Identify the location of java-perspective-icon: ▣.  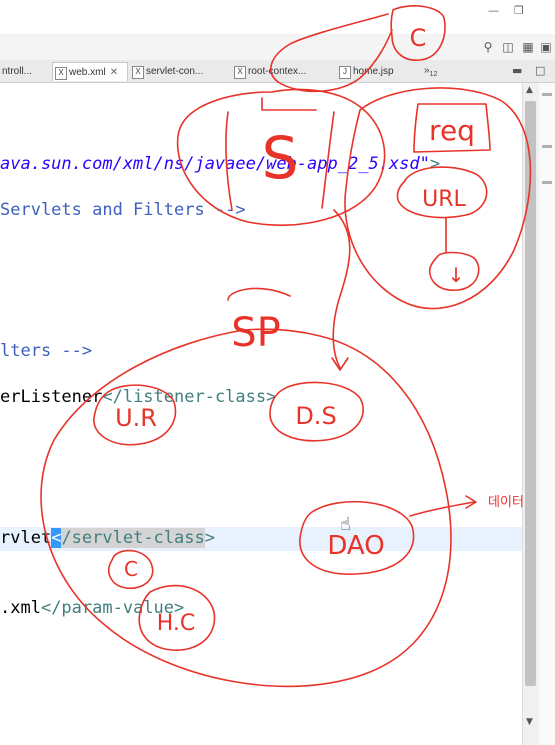
(546, 47).